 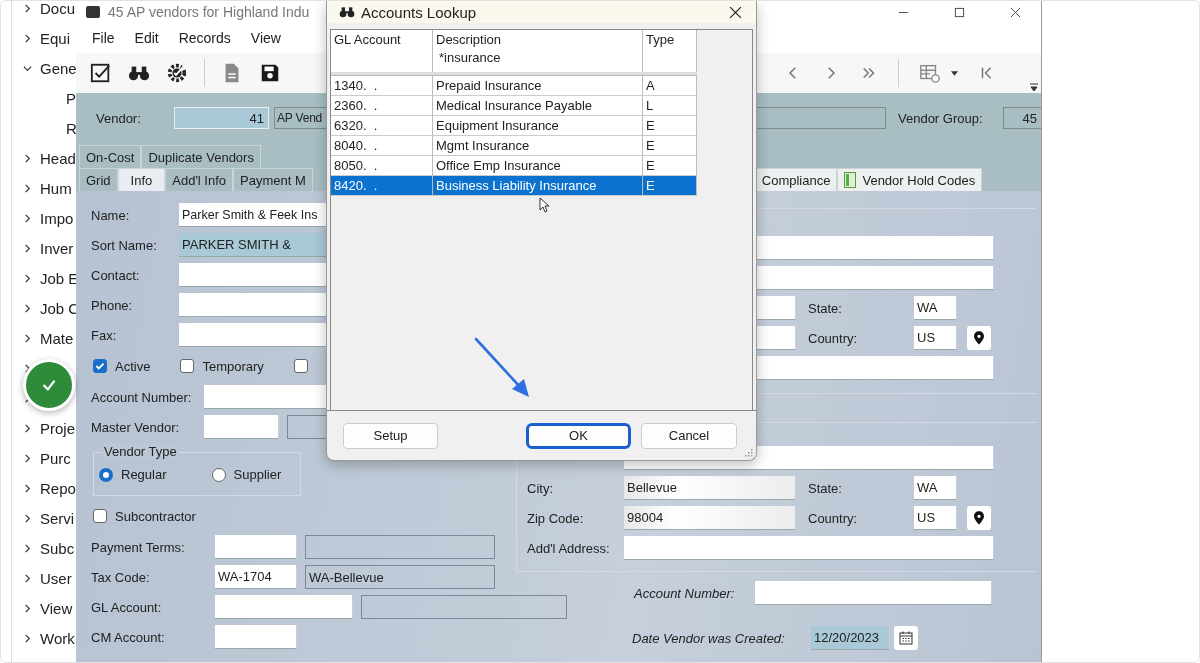 What do you see at coordinates (419, 12) in the screenshot?
I see `dialog-title: Accounts Lookup` at bounding box center [419, 12].